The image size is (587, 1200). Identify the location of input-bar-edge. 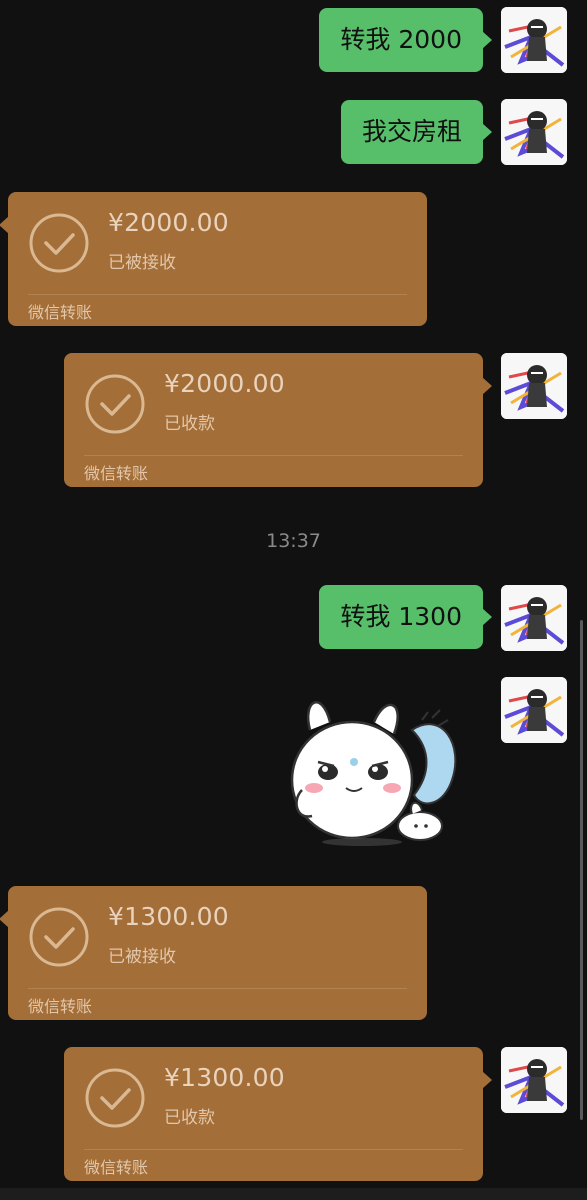
(293, 1194).